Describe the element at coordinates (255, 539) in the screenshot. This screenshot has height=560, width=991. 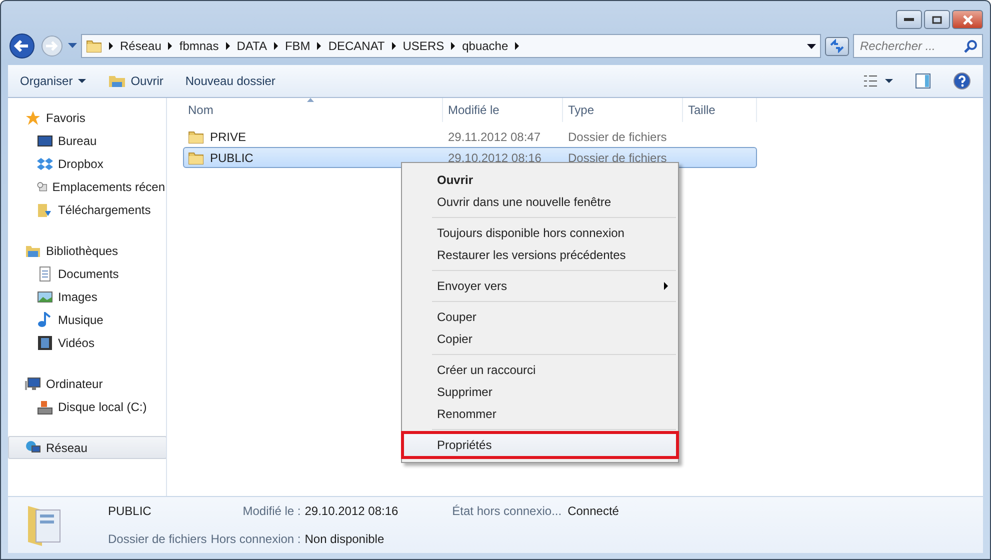
I see `field-label: Hors connexion :` at that location.